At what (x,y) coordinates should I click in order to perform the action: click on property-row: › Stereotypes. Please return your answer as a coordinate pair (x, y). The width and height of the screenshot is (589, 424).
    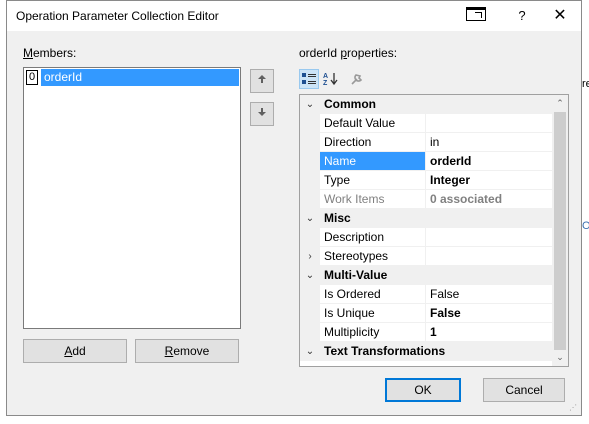
    Looking at the image, I should click on (426, 256).